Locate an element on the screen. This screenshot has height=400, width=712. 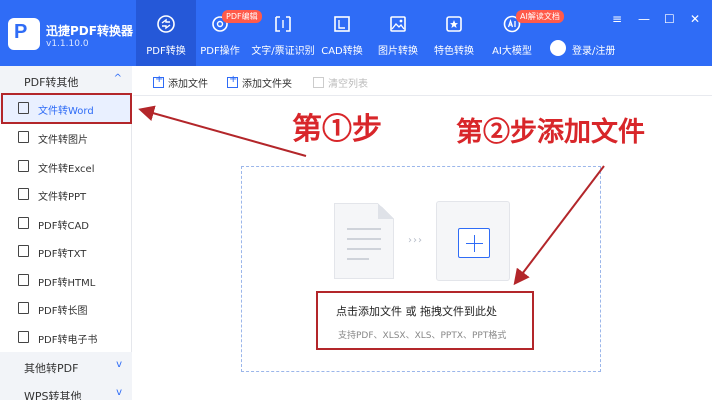
sidebar-item-pdf-to-ebook: PDF转电子书 is located at coordinates (66, 337).